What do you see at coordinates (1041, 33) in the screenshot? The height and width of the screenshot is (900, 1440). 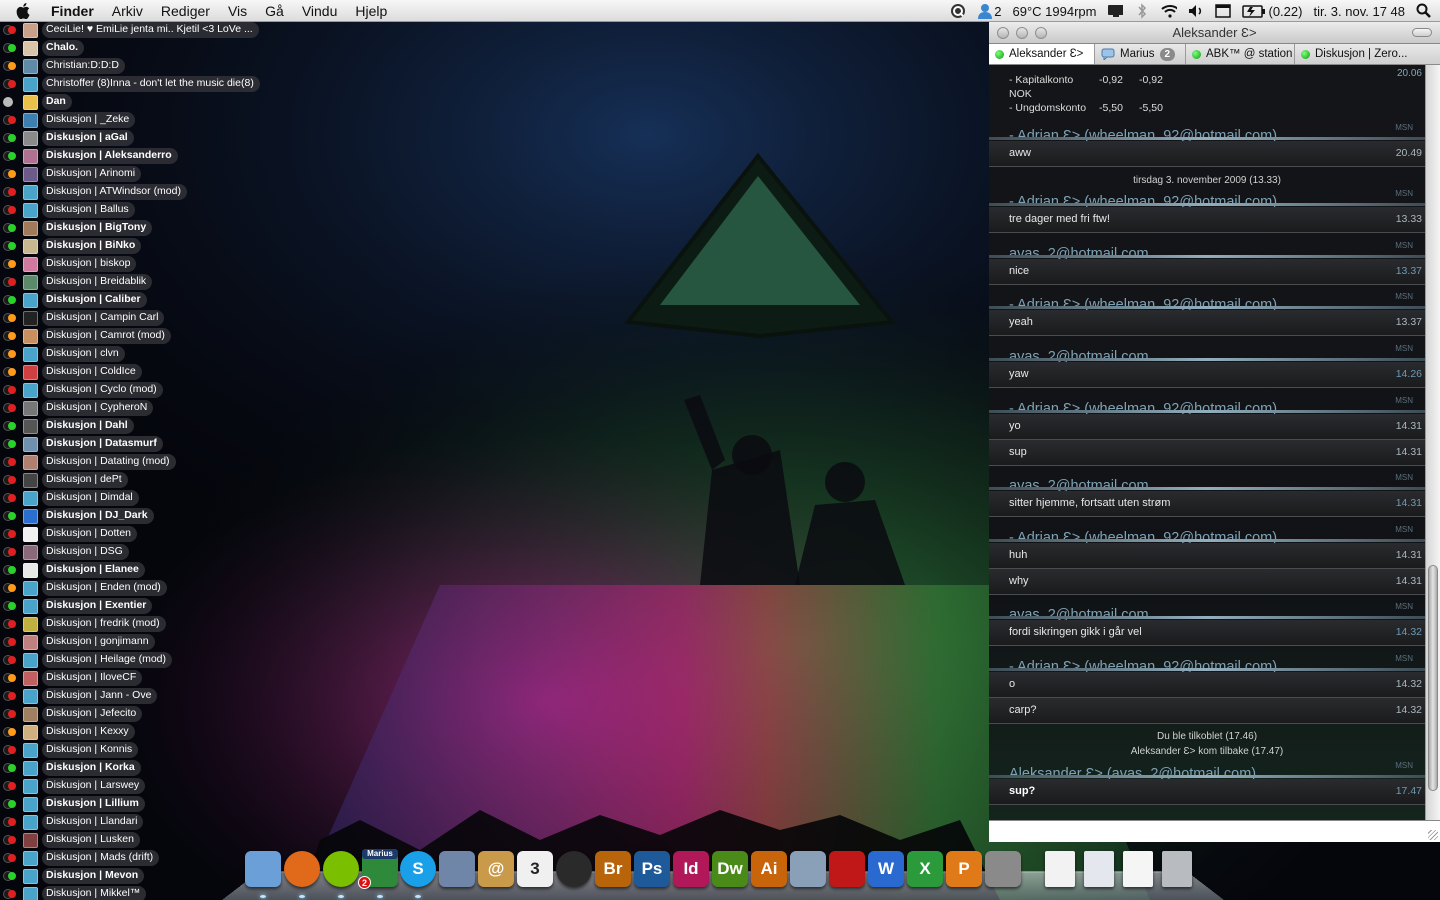 I see `zoom-button` at bounding box center [1041, 33].